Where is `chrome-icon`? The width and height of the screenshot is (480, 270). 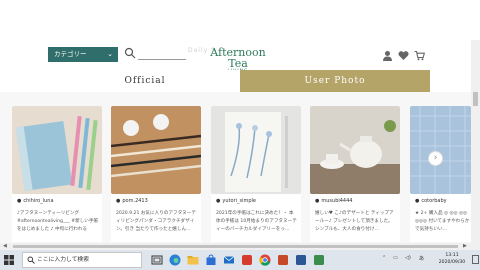 chrome-icon is located at coordinates (265, 260).